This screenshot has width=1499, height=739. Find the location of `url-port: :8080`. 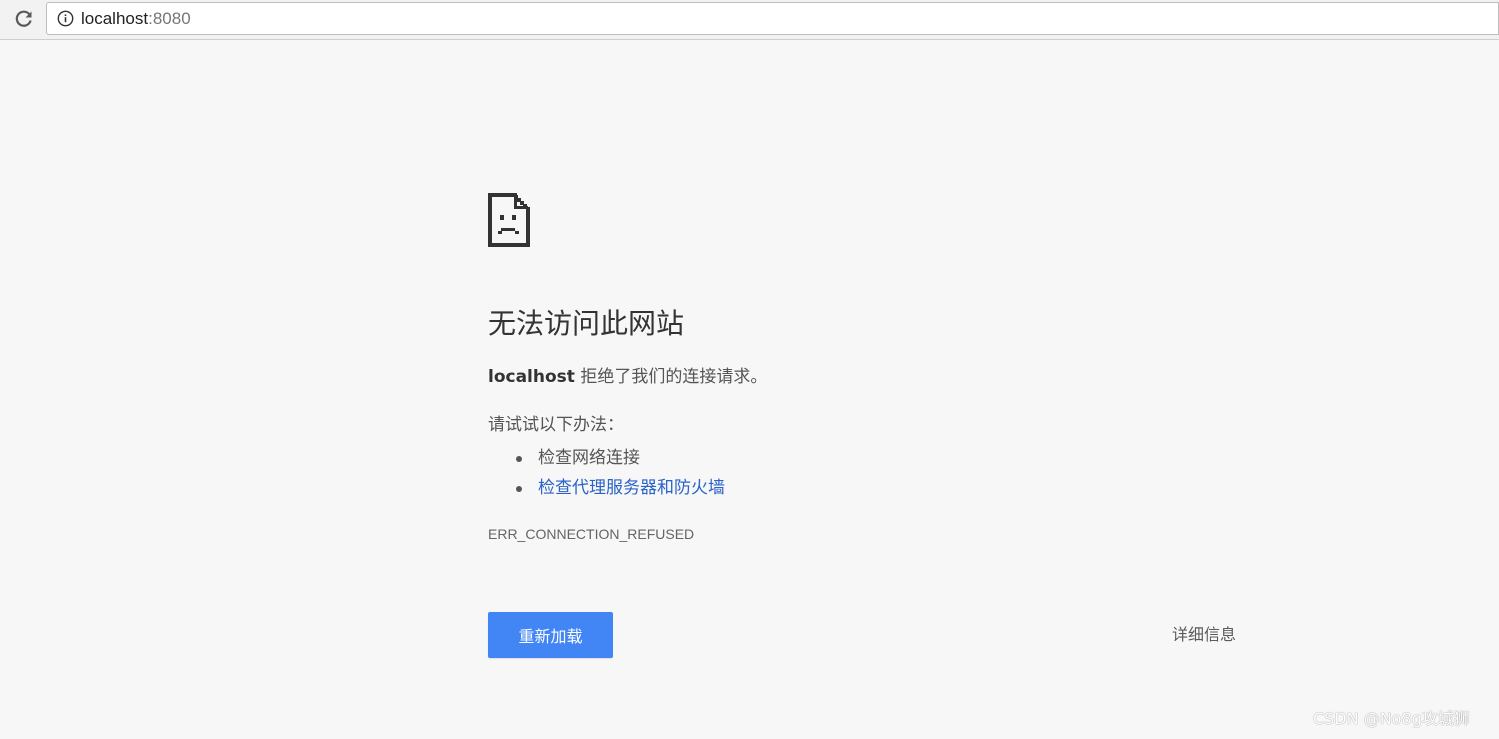

url-port: :8080 is located at coordinates (169, 18).